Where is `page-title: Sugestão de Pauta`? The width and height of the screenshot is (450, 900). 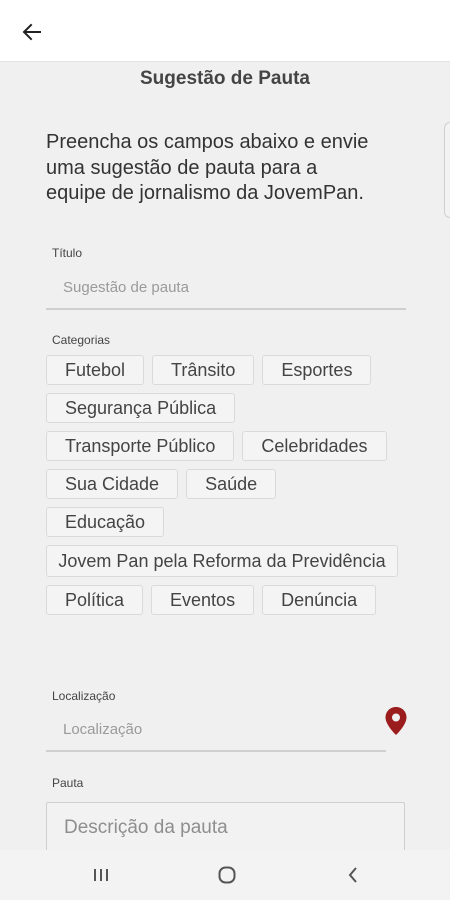
page-title: Sugestão de Pauta is located at coordinates (225, 78).